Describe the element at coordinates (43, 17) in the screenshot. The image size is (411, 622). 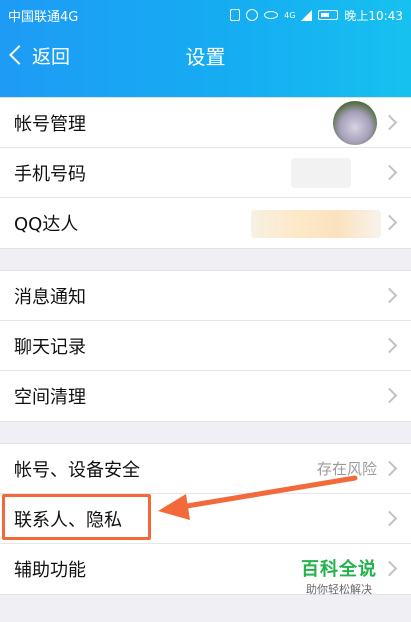
I see `carrier-label: 中国联通4G` at that location.